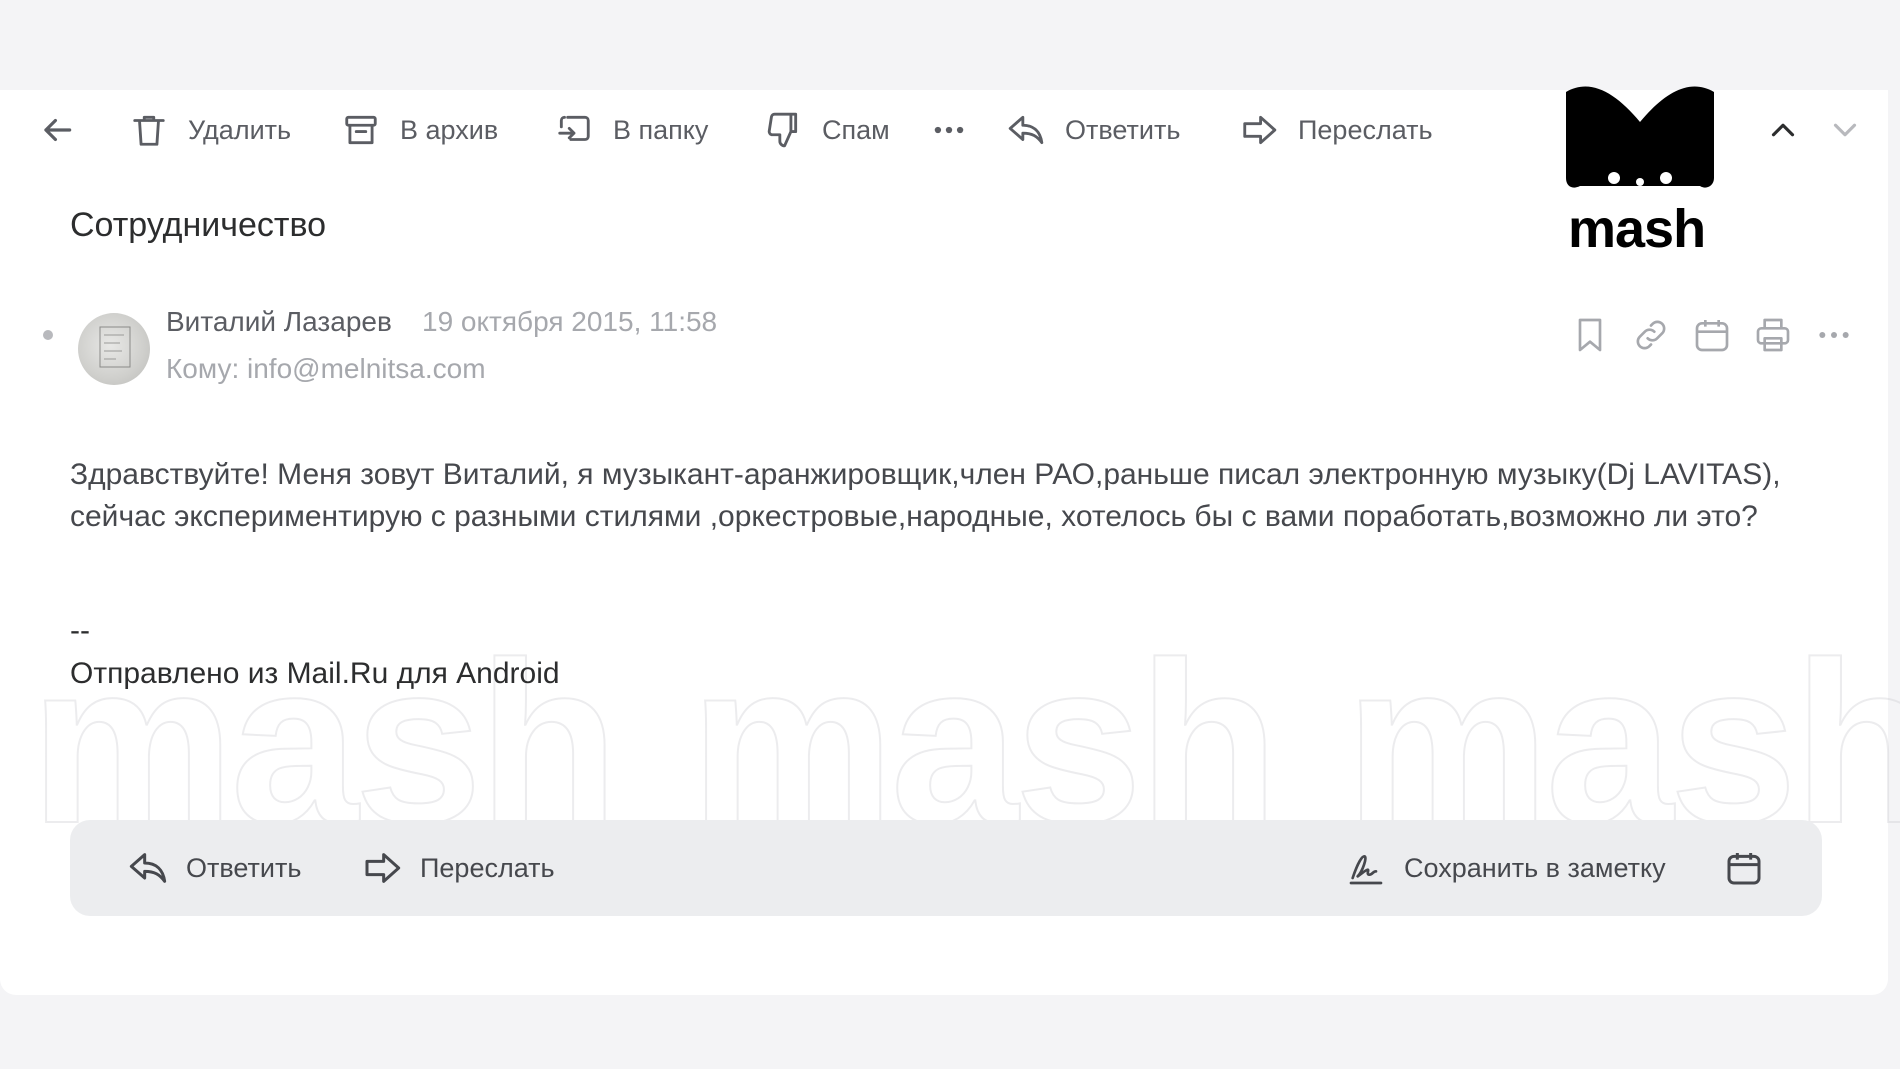 This screenshot has height=1069, width=1900. I want to click on move-to-folder-button: В папку, so click(631, 130).